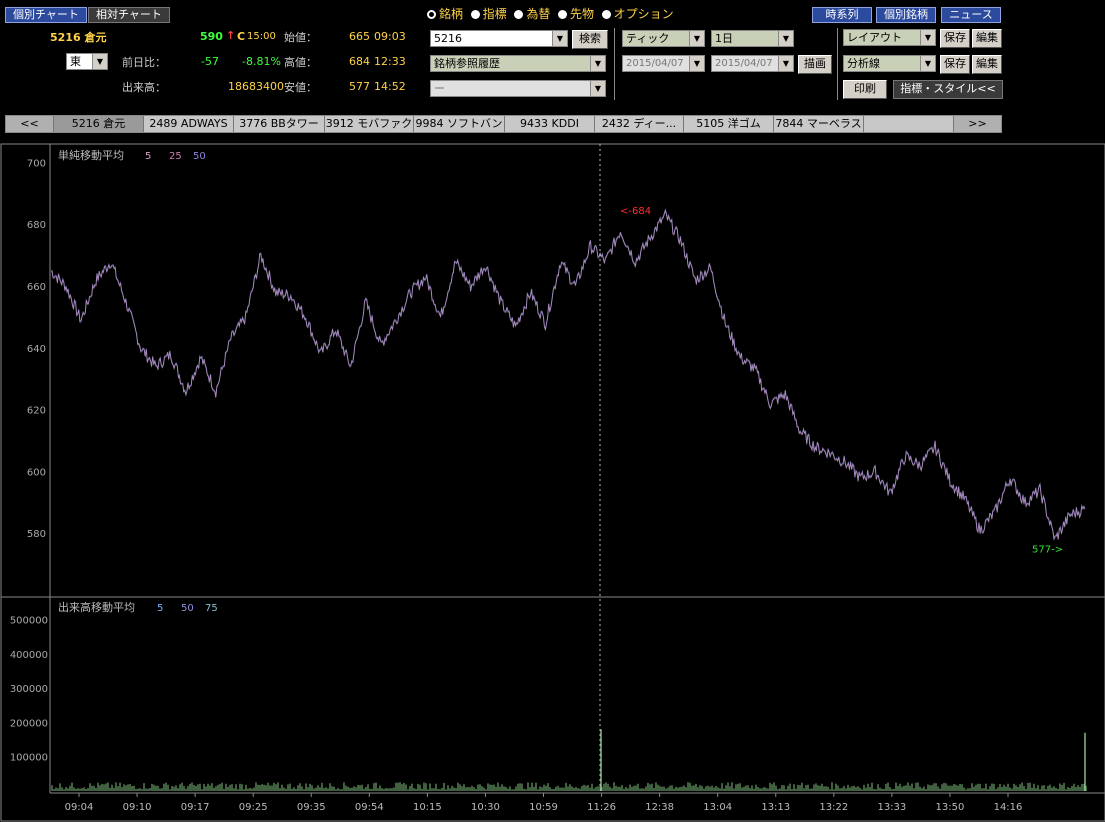 This screenshot has height=822, width=1105. What do you see at coordinates (311, 807) in the screenshot?
I see `x-tick-label: 09:35` at bounding box center [311, 807].